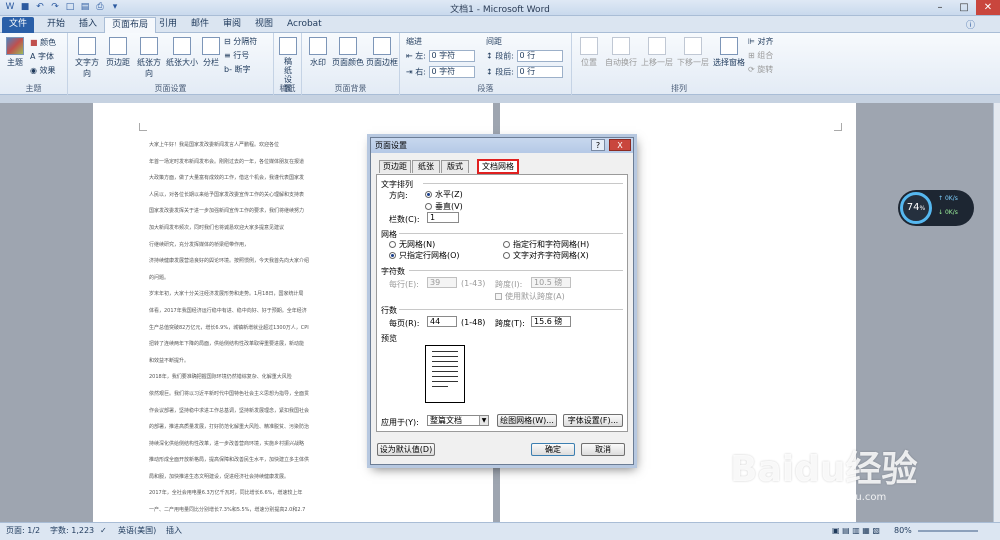  I want to click on maximize-button: □, so click(964, 7).